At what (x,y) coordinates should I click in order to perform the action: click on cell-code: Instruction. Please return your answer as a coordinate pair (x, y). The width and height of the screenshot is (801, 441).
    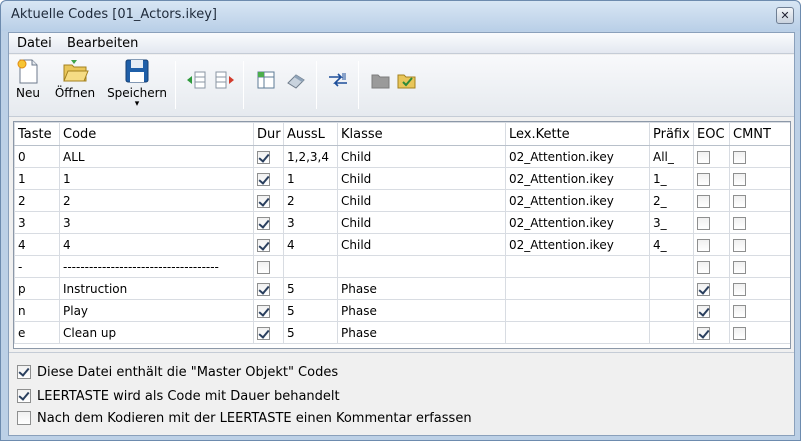
    Looking at the image, I should click on (156, 288).